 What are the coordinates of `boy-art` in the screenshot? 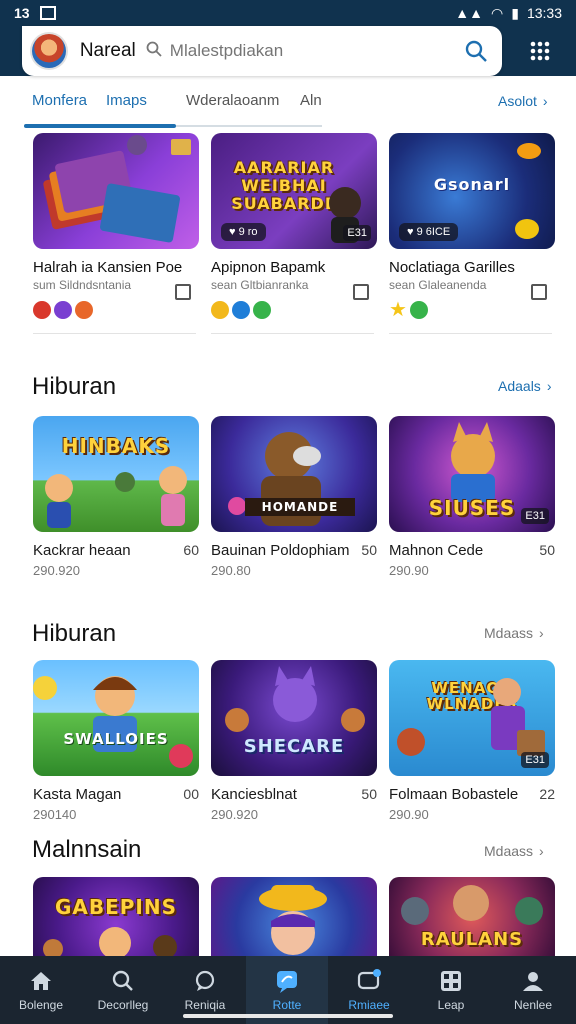 It's located at (113, 722).